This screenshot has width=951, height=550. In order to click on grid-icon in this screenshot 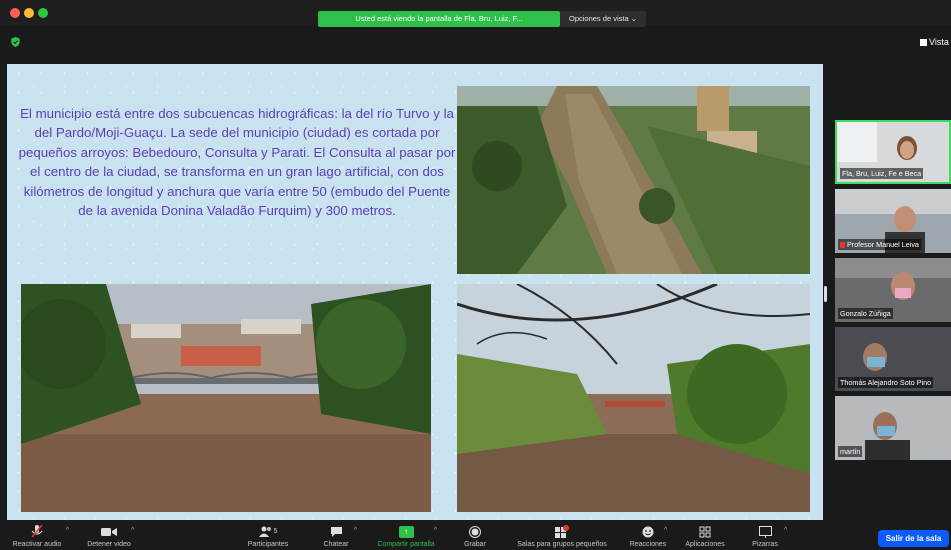, I will do `click(923, 42)`.